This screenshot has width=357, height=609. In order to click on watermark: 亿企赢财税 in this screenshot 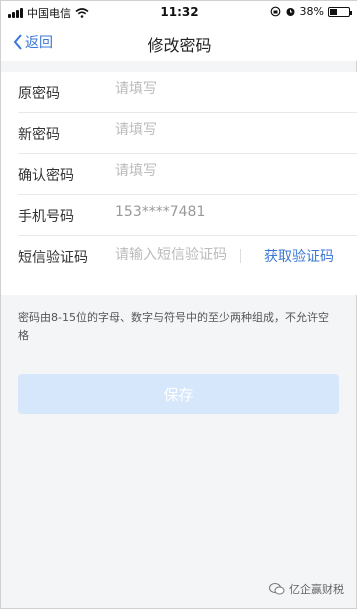, I will do `click(306, 589)`.